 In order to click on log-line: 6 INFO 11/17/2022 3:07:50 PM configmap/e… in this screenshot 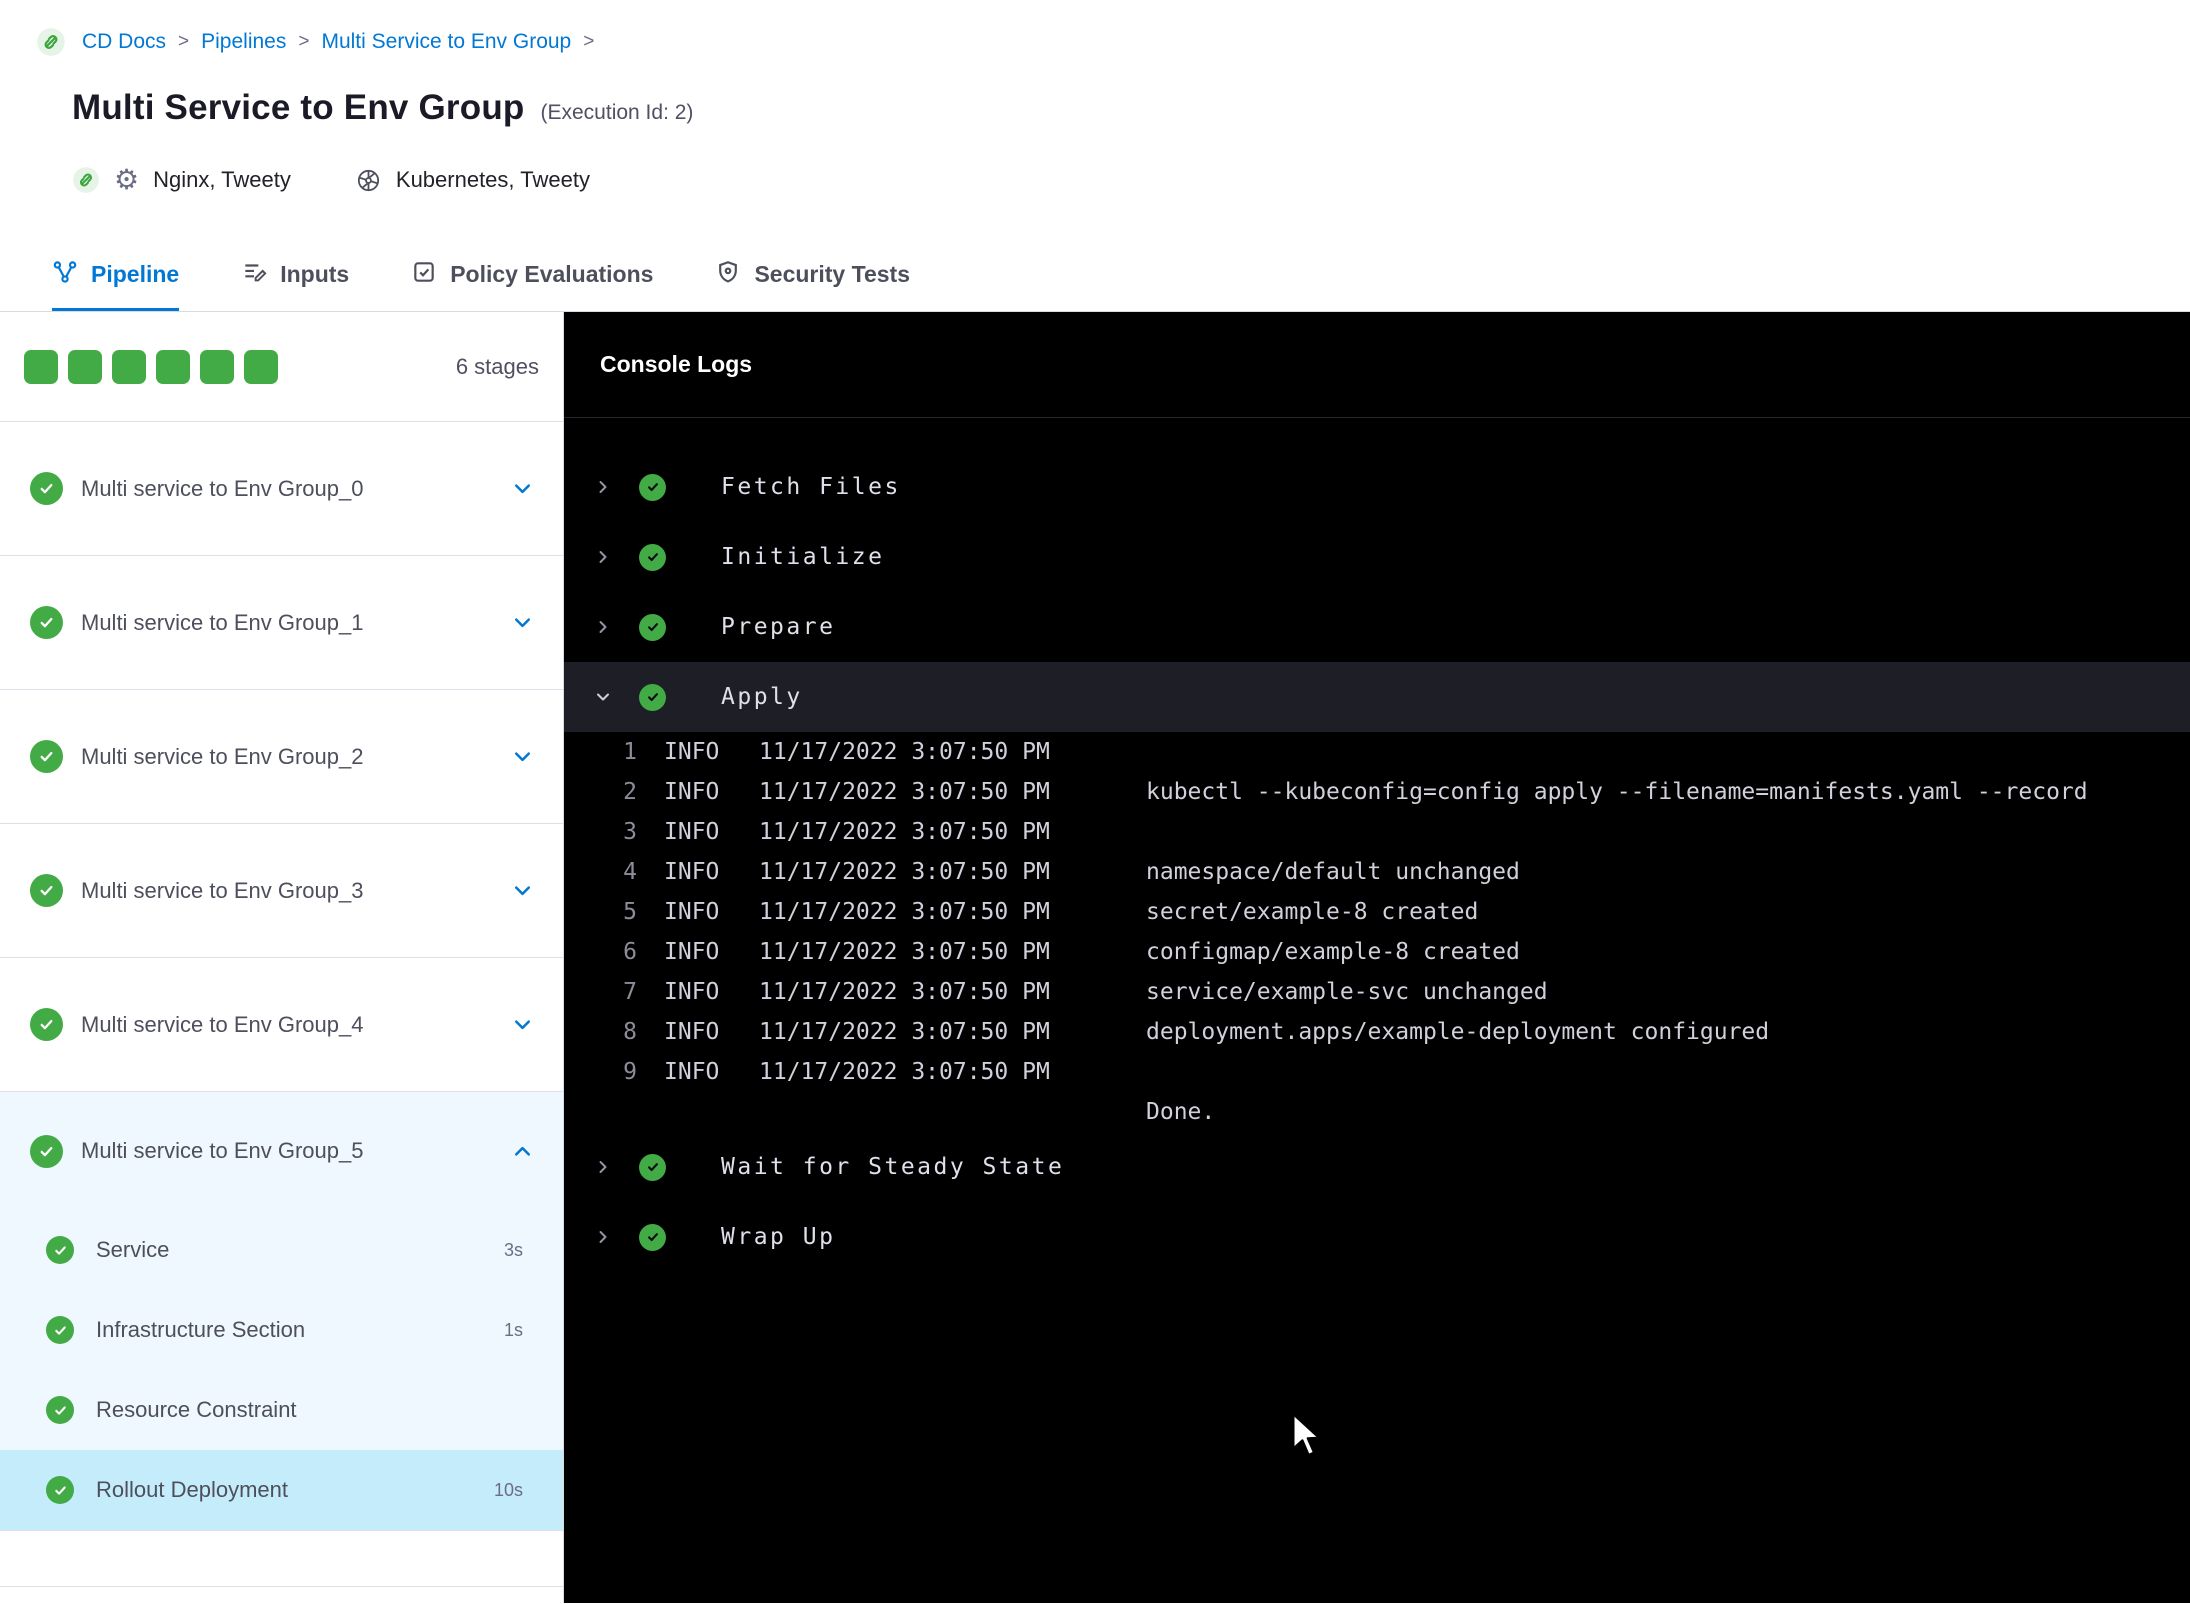, I will do `click(1377, 952)`.